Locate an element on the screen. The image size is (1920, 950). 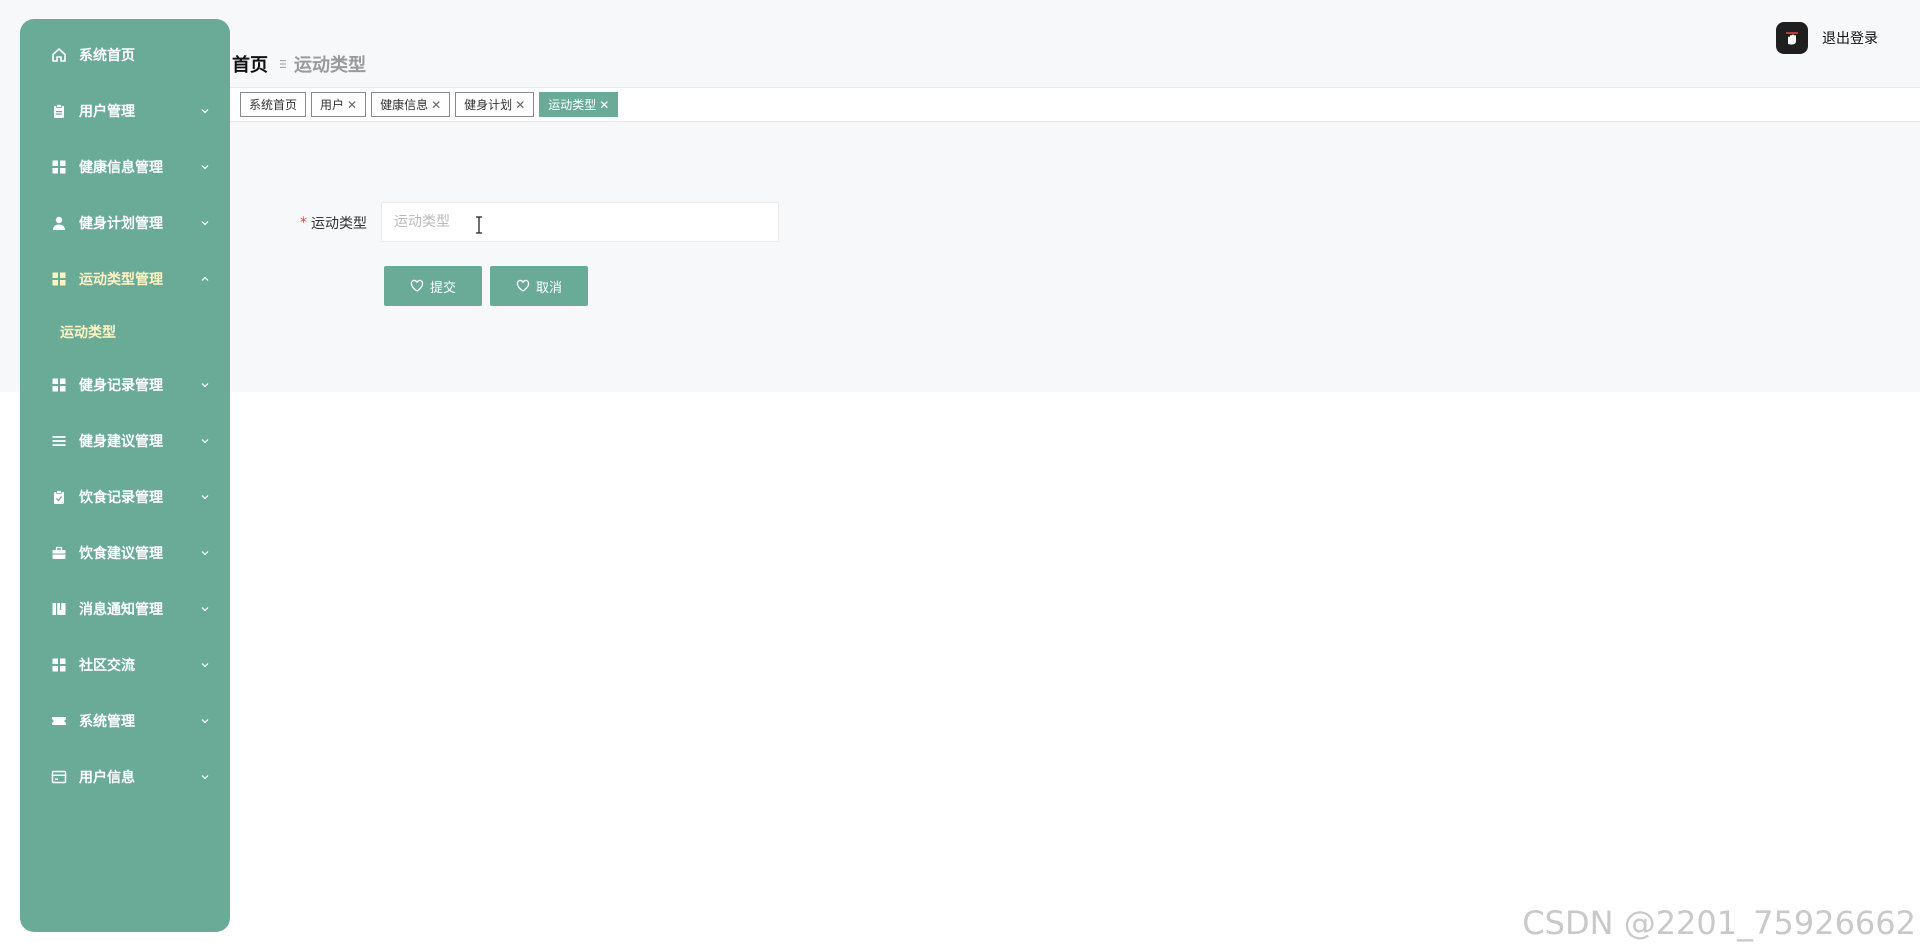
avatar is located at coordinates (1792, 38).